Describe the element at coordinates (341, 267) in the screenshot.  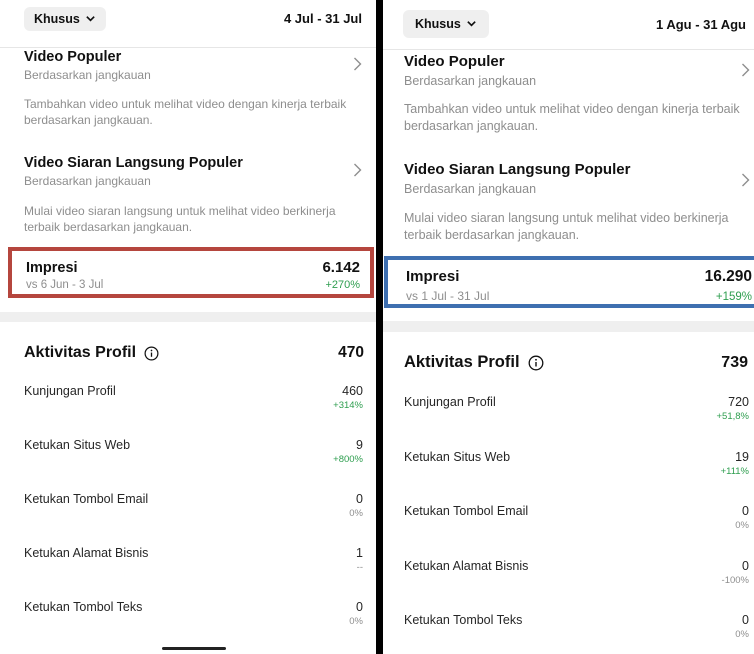
I see `impresi-value: 6.142` at that location.